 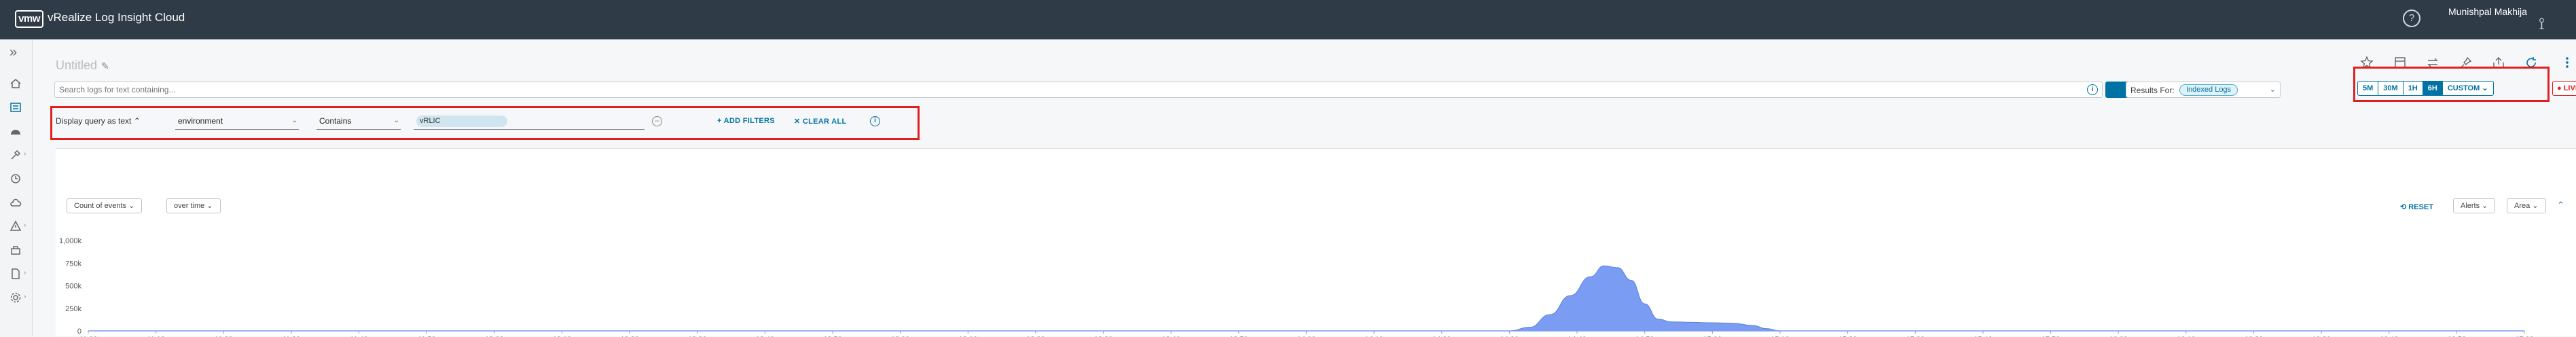 I want to click on alerts-icon, so click(x=16, y=178).